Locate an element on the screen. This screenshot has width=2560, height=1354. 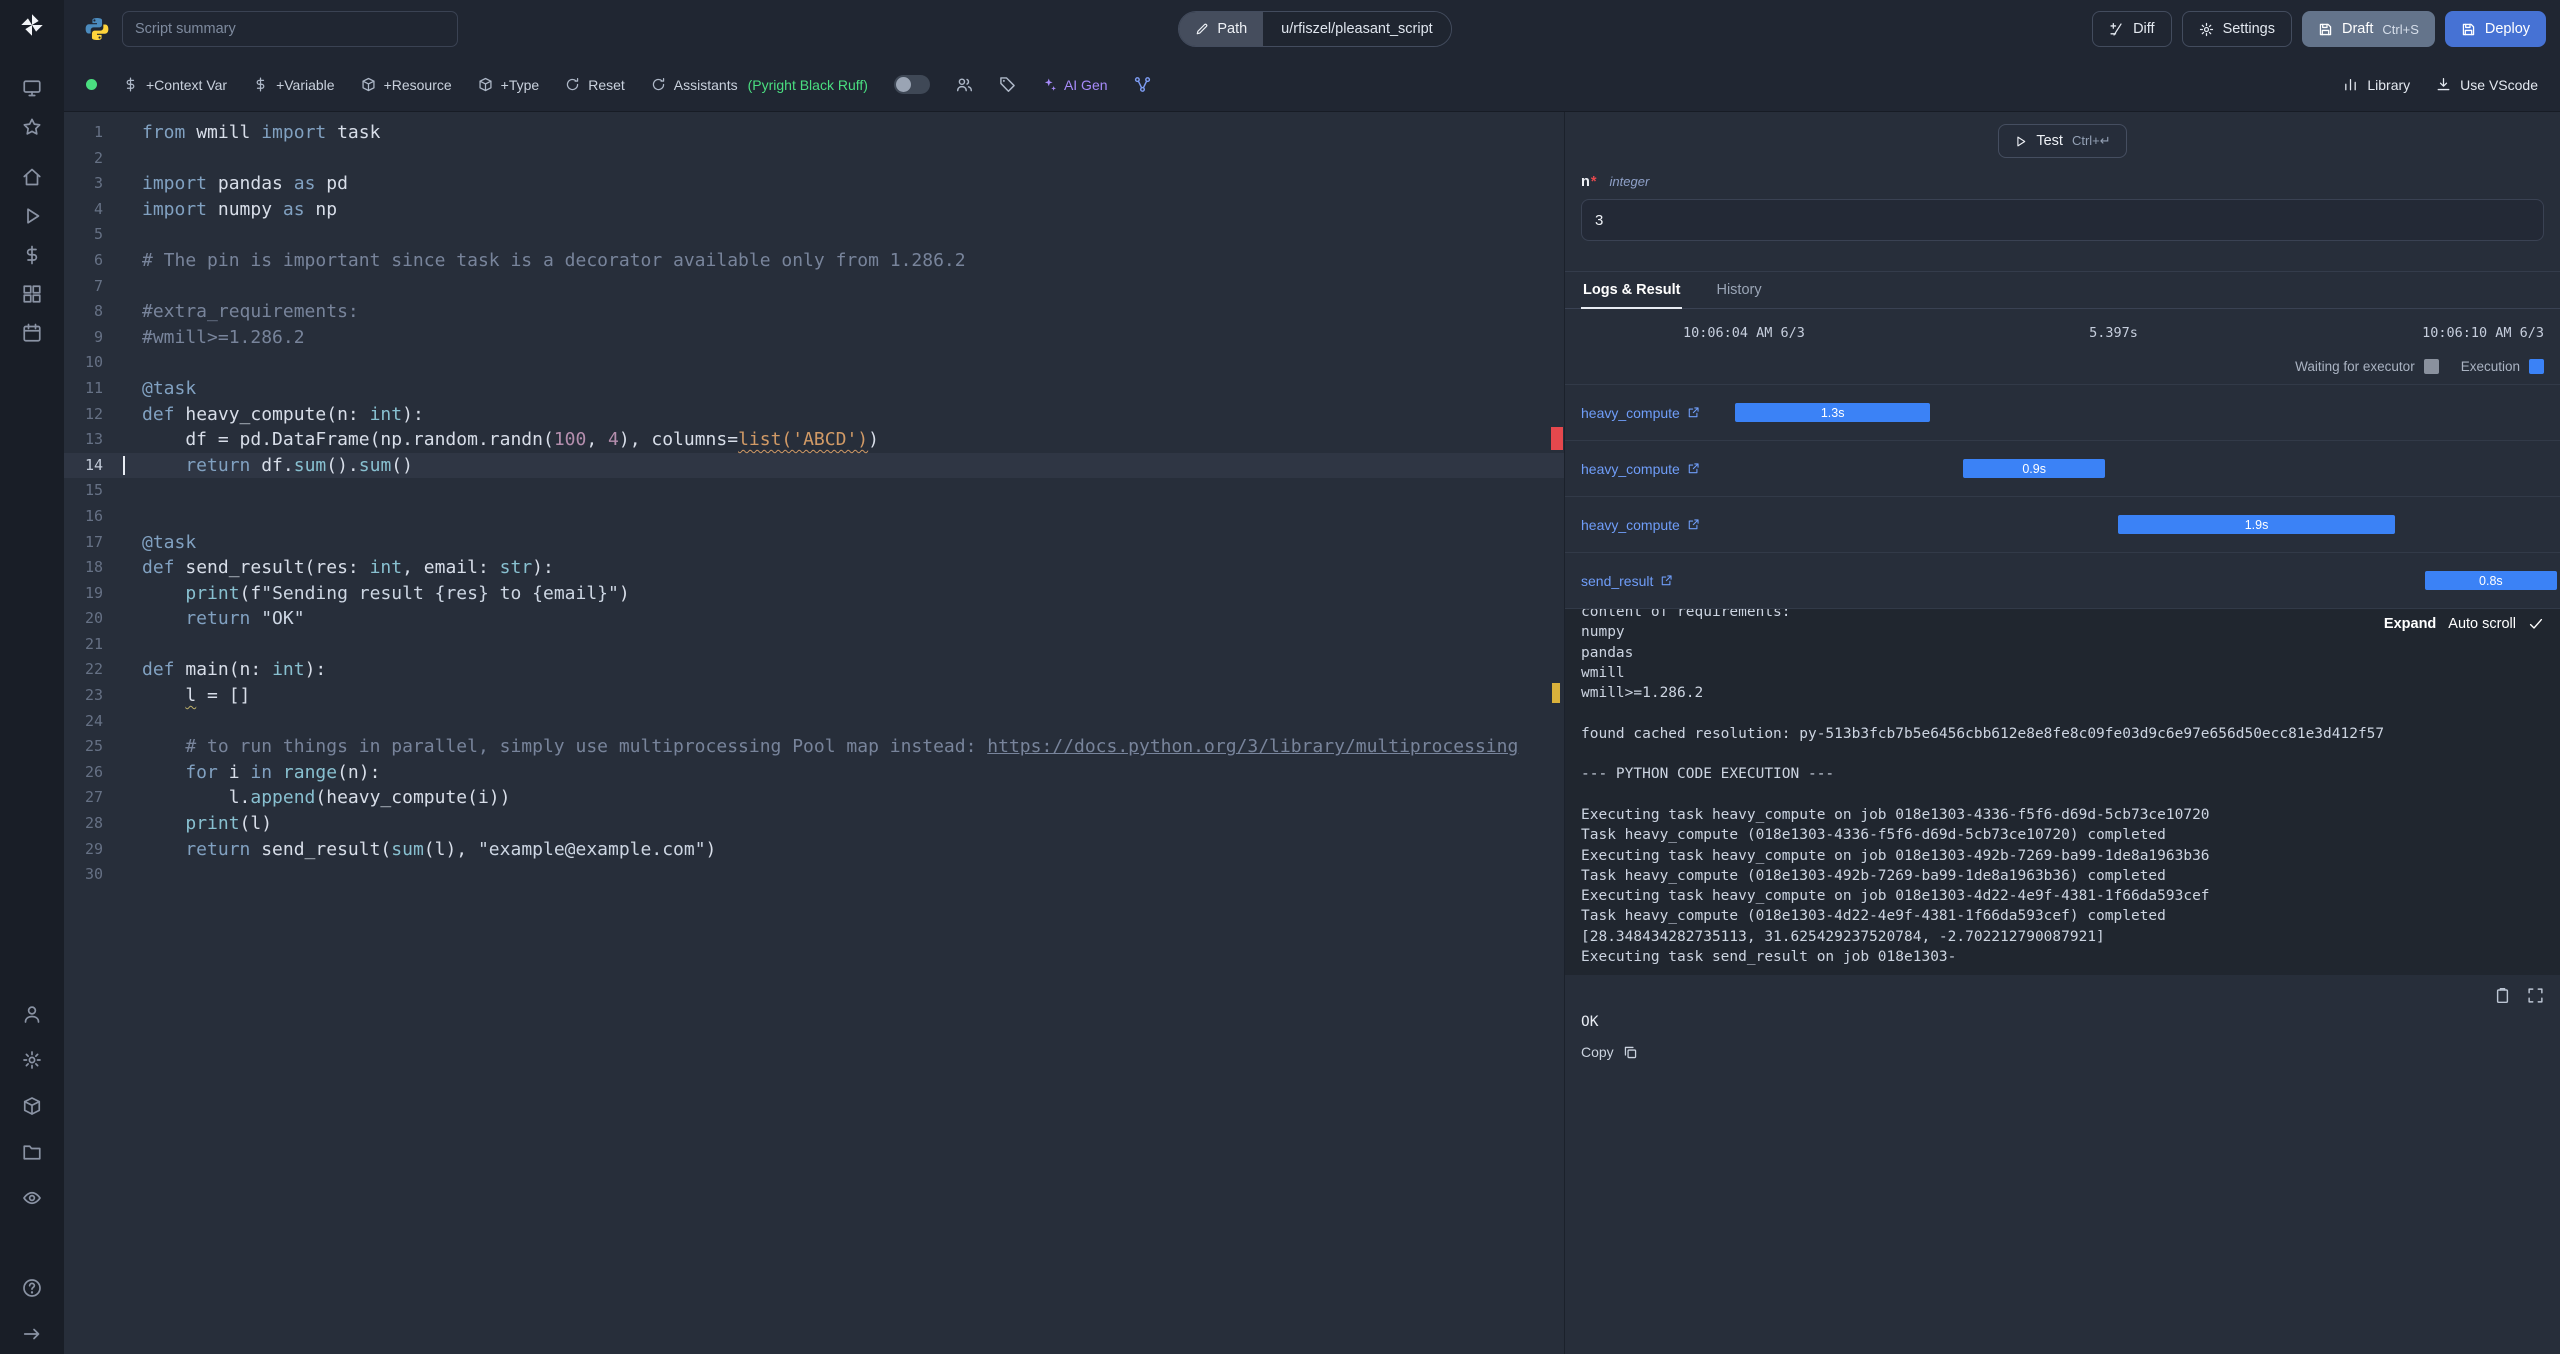
code-text: def send_result(res: int, email: str): is located at coordinates (841, 568).